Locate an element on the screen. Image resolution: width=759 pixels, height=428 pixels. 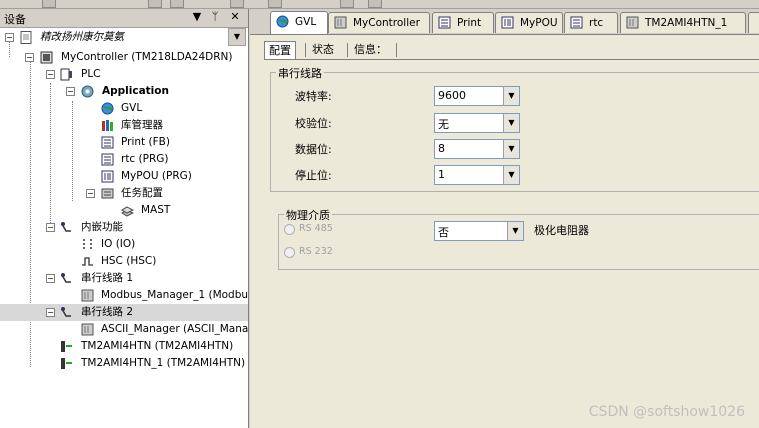
manager-icon is located at coordinates (87, 295).